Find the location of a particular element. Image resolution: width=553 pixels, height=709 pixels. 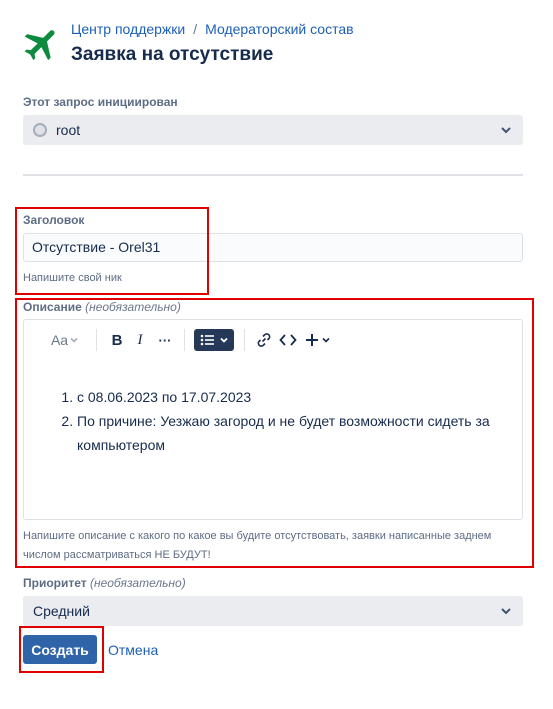

cancel-link: Отмена is located at coordinates (133, 650).